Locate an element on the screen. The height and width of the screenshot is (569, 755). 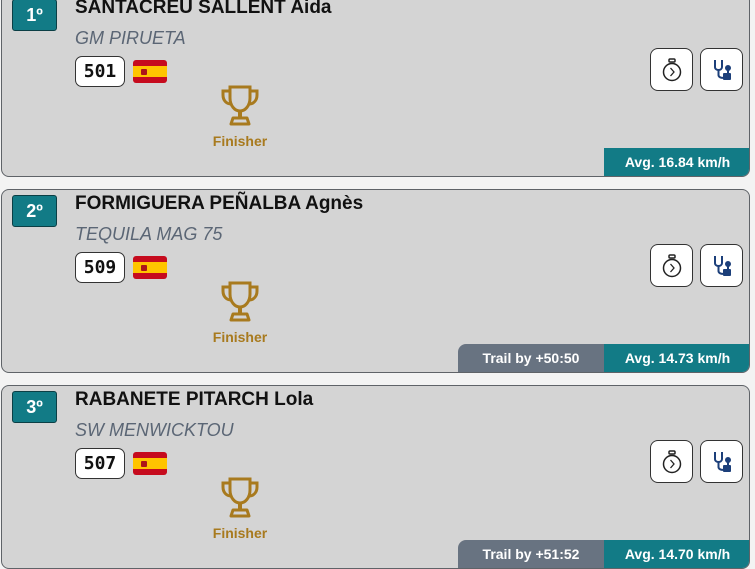
team-name: GM PIRUETA is located at coordinates (130, 38).